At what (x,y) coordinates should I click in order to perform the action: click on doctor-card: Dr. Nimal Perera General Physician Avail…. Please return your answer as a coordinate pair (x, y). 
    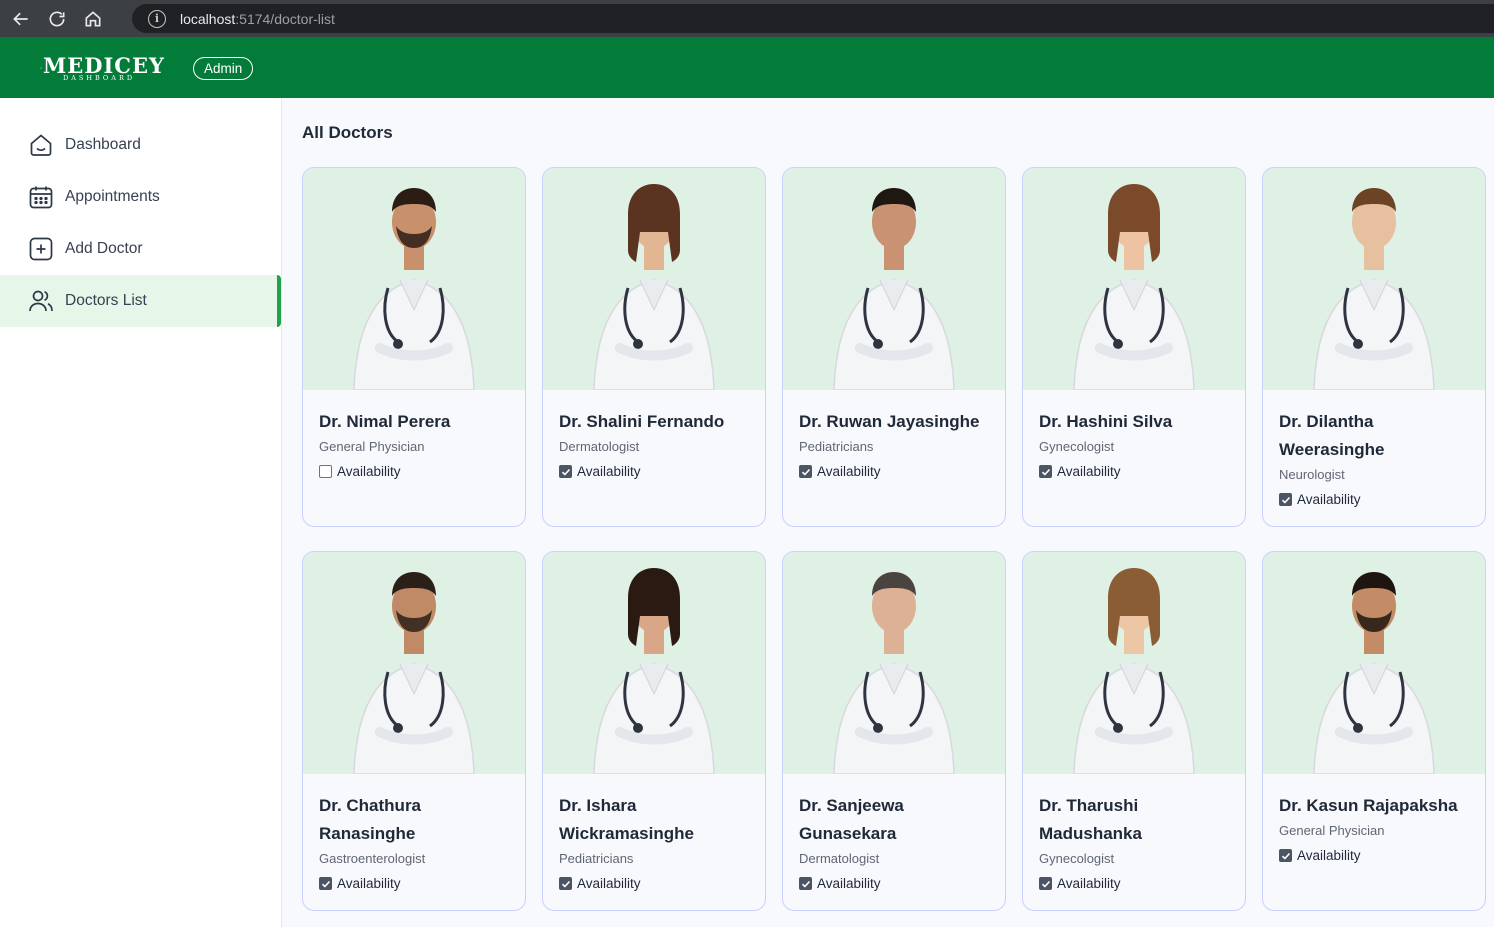
    Looking at the image, I should click on (414, 347).